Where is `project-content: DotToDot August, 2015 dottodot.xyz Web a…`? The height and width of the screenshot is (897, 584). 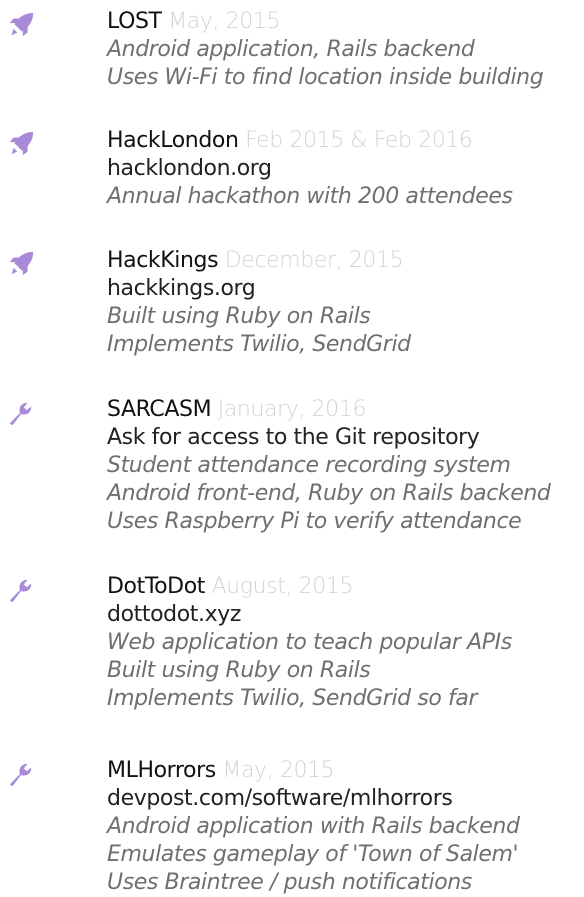 project-content: DotToDot August, 2015 dottodot.xyz Web a… is located at coordinates (345, 643).